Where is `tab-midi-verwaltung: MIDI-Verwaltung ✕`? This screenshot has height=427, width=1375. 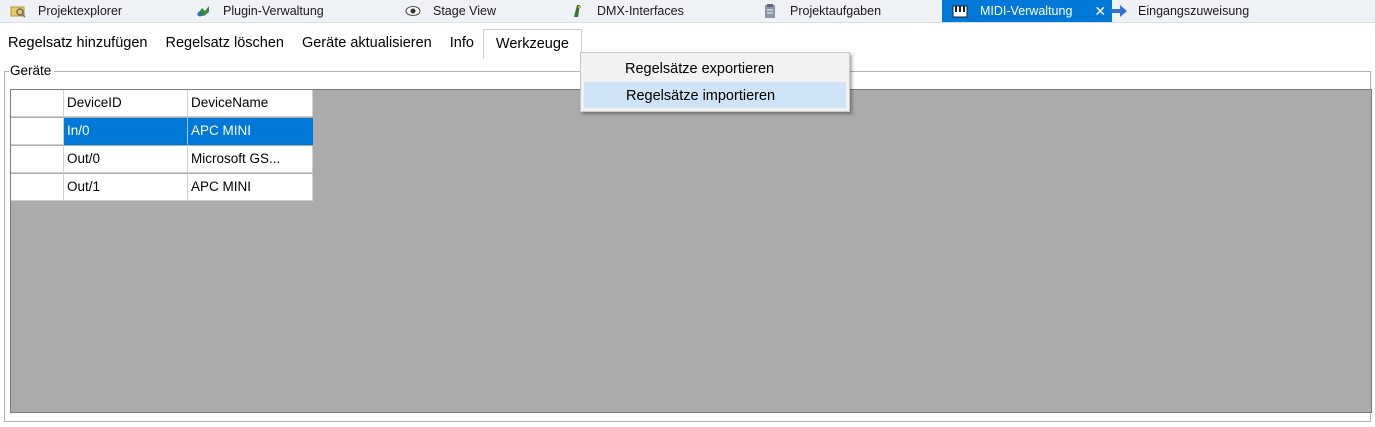 tab-midi-verwaltung: MIDI-Verwaltung ✕ is located at coordinates (1027, 11).